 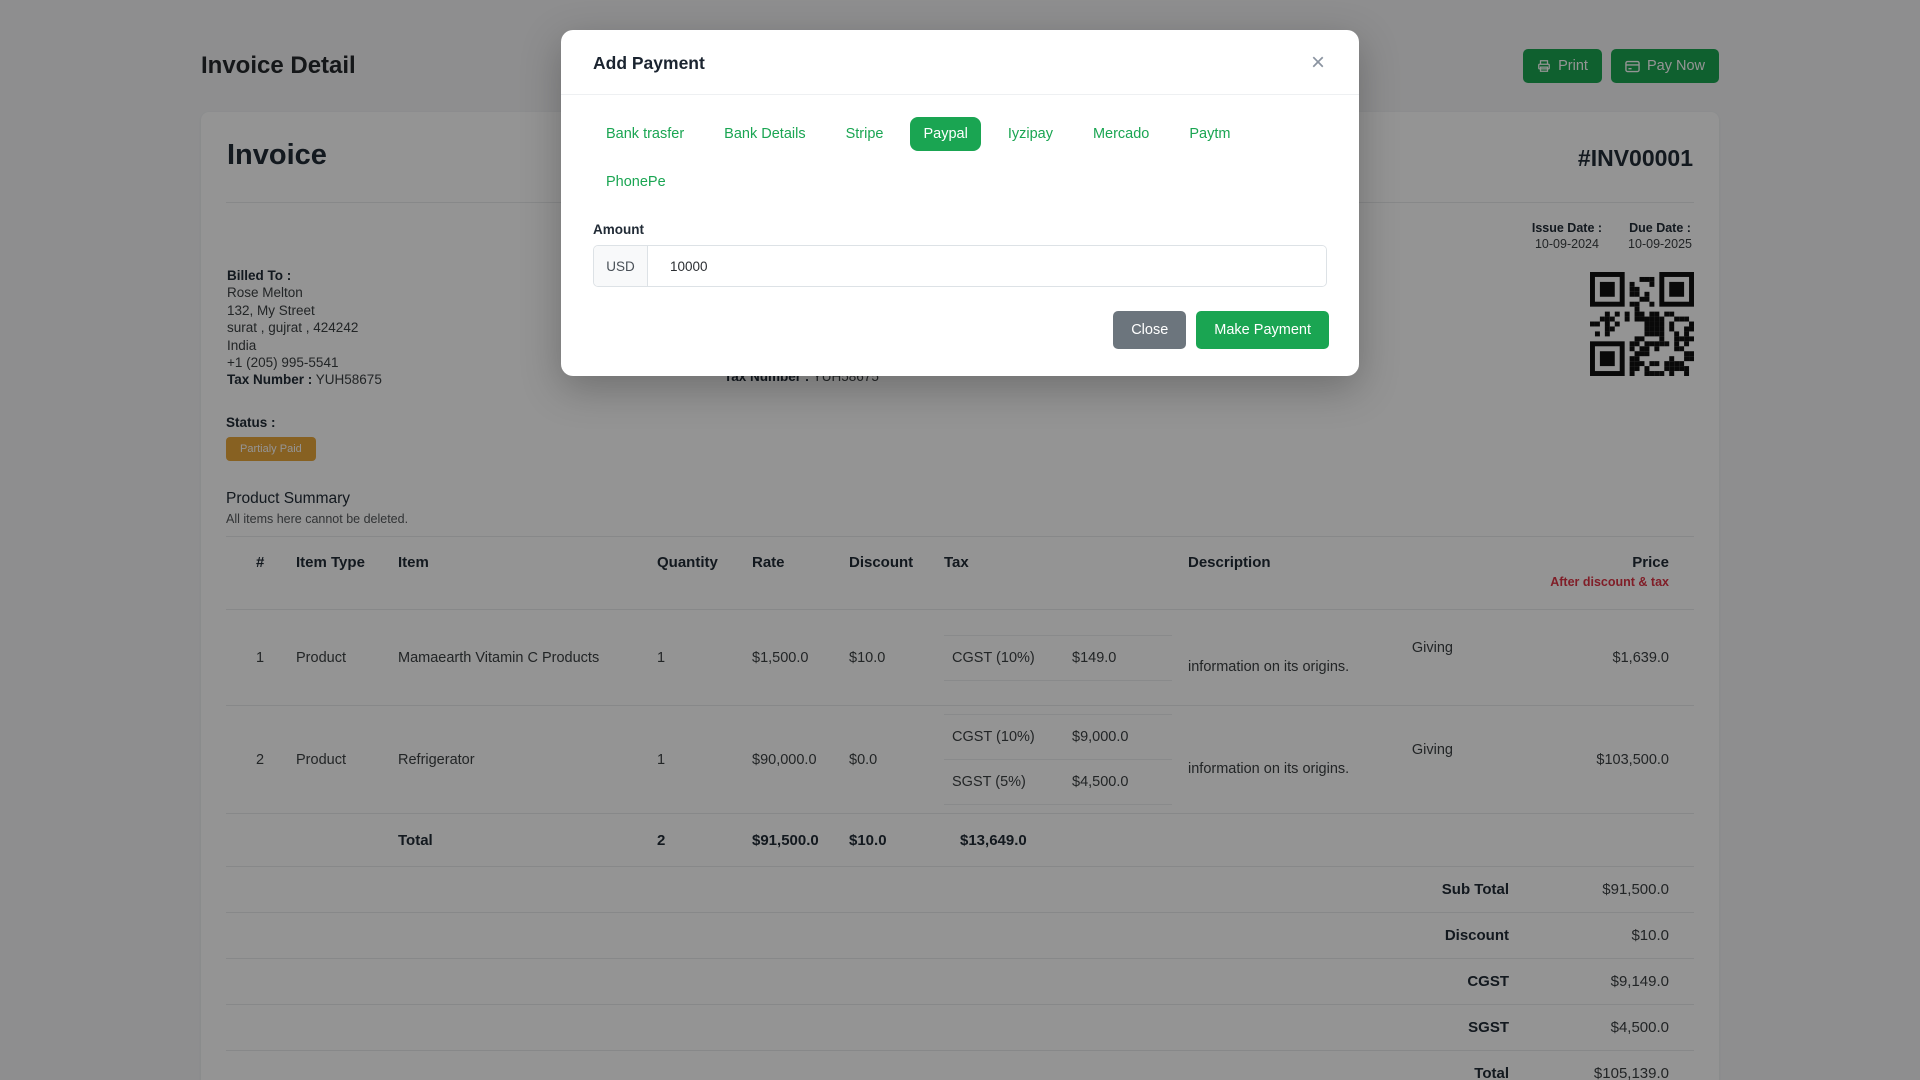 I want to click on tab-iyzipay: Iyzipay, so click(x=1030, y=134).